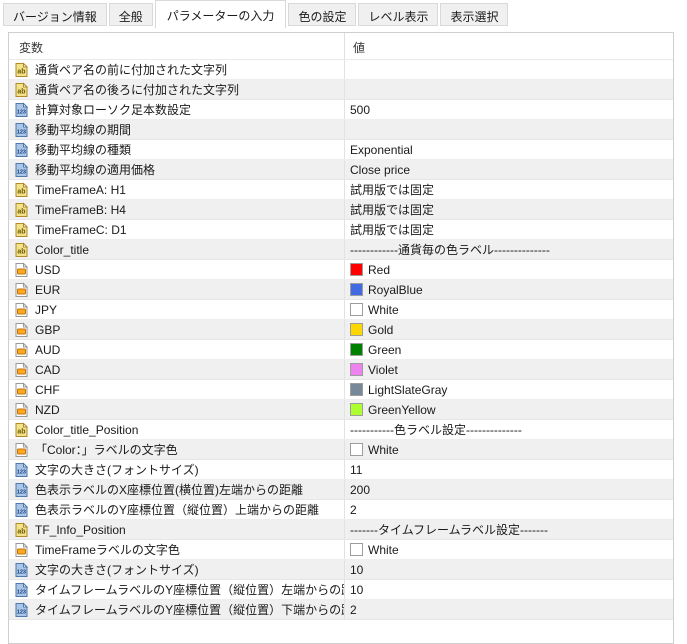 The height and width of the screenshot is (644, 687). What do you see at coordinates (48, 269) in the screenshot?
I see `param-name: USD` at bounding box center [48, 269].